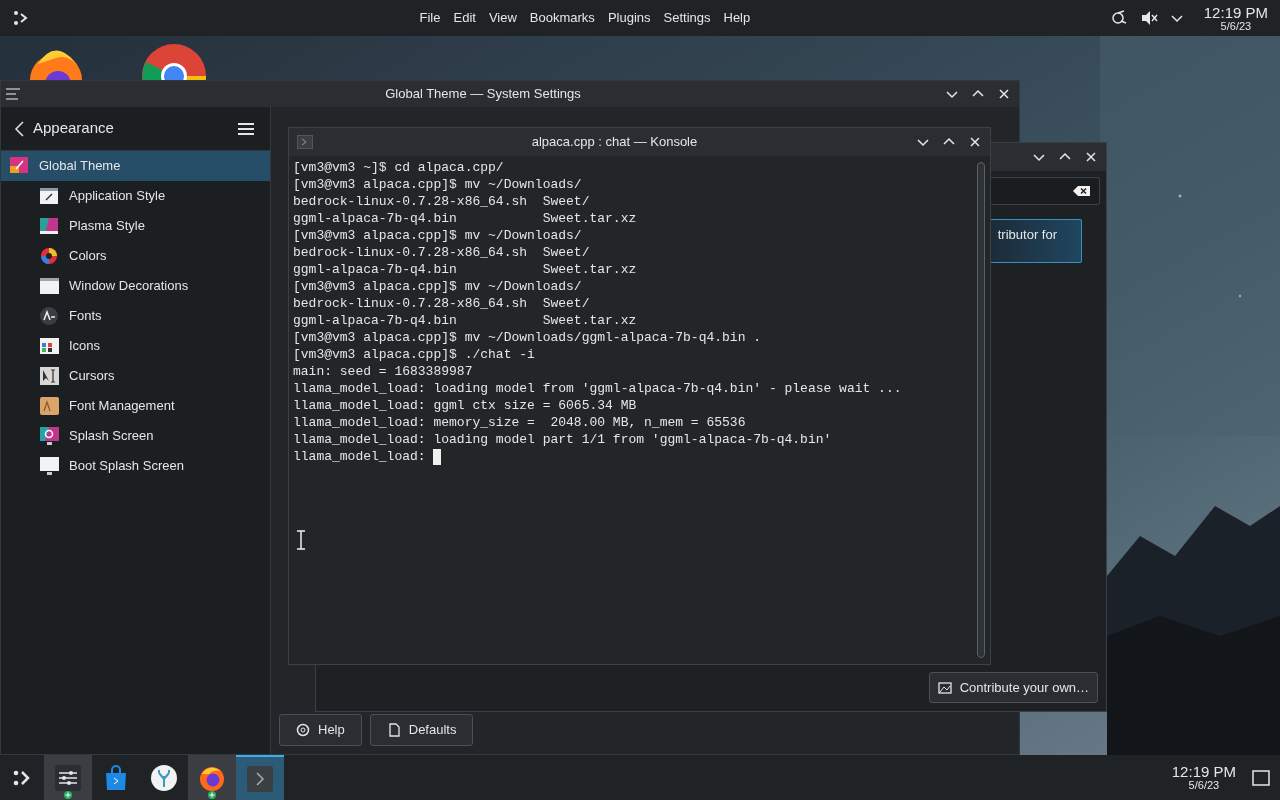 This screenshot has width=1280, height=800. I want to click on sidebar-item: Boot Splash Screen, so click(135, 466).